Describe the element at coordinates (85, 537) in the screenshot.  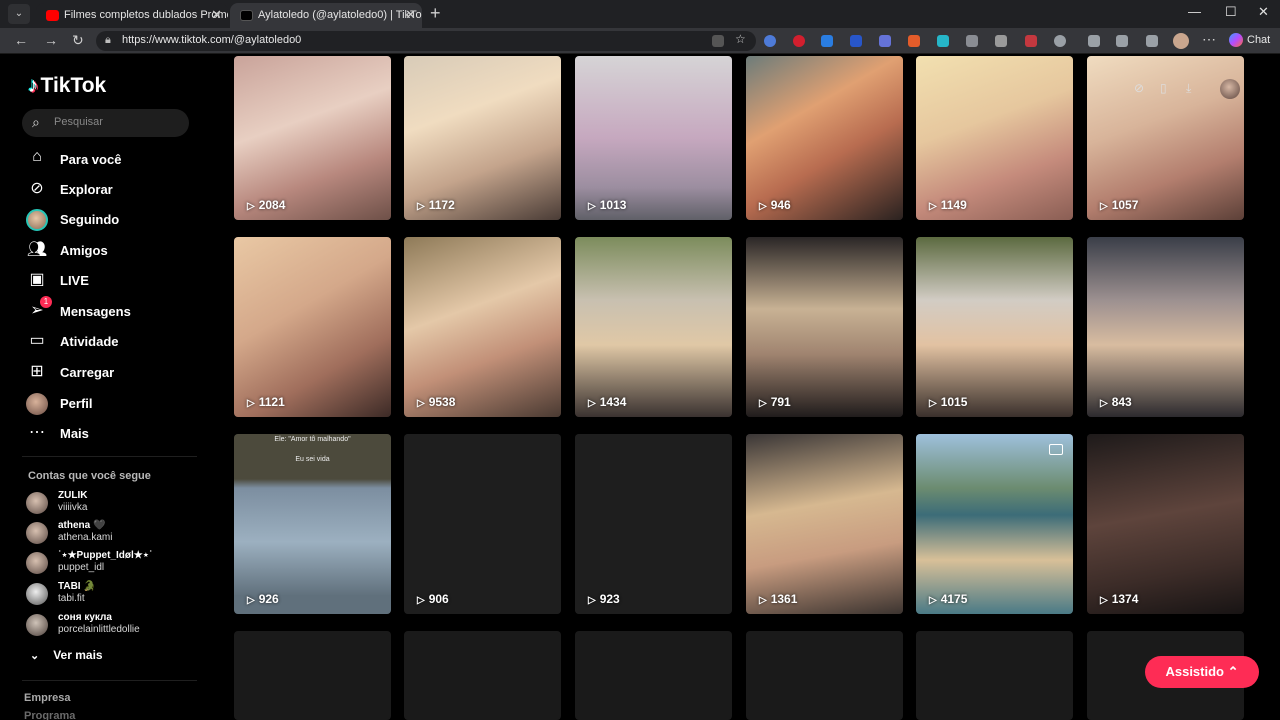
I see `account-handle: athena.kami` at that location.